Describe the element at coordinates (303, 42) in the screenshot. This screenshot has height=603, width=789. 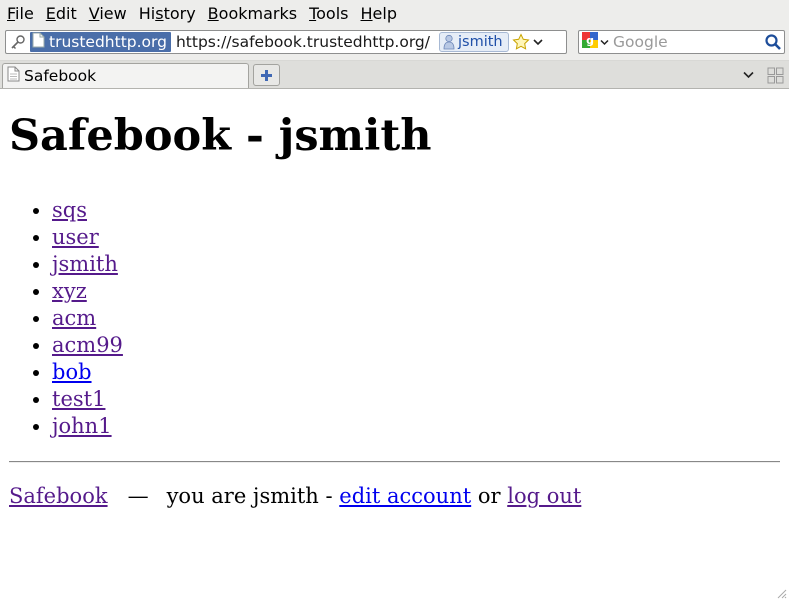
I see `url-text: https://safebook.trustedhttp.org/` at that location.